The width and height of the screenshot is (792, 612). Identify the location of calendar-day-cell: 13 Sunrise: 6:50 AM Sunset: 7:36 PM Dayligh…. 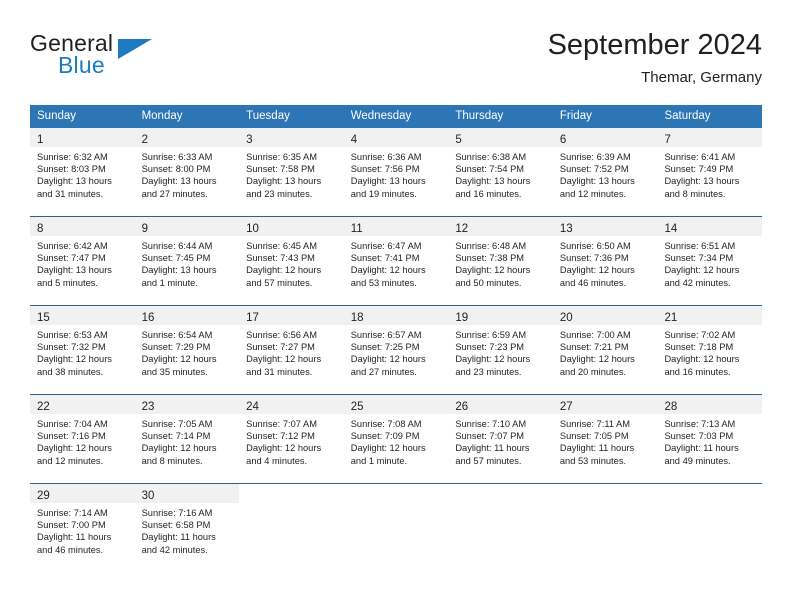
(605, 261).